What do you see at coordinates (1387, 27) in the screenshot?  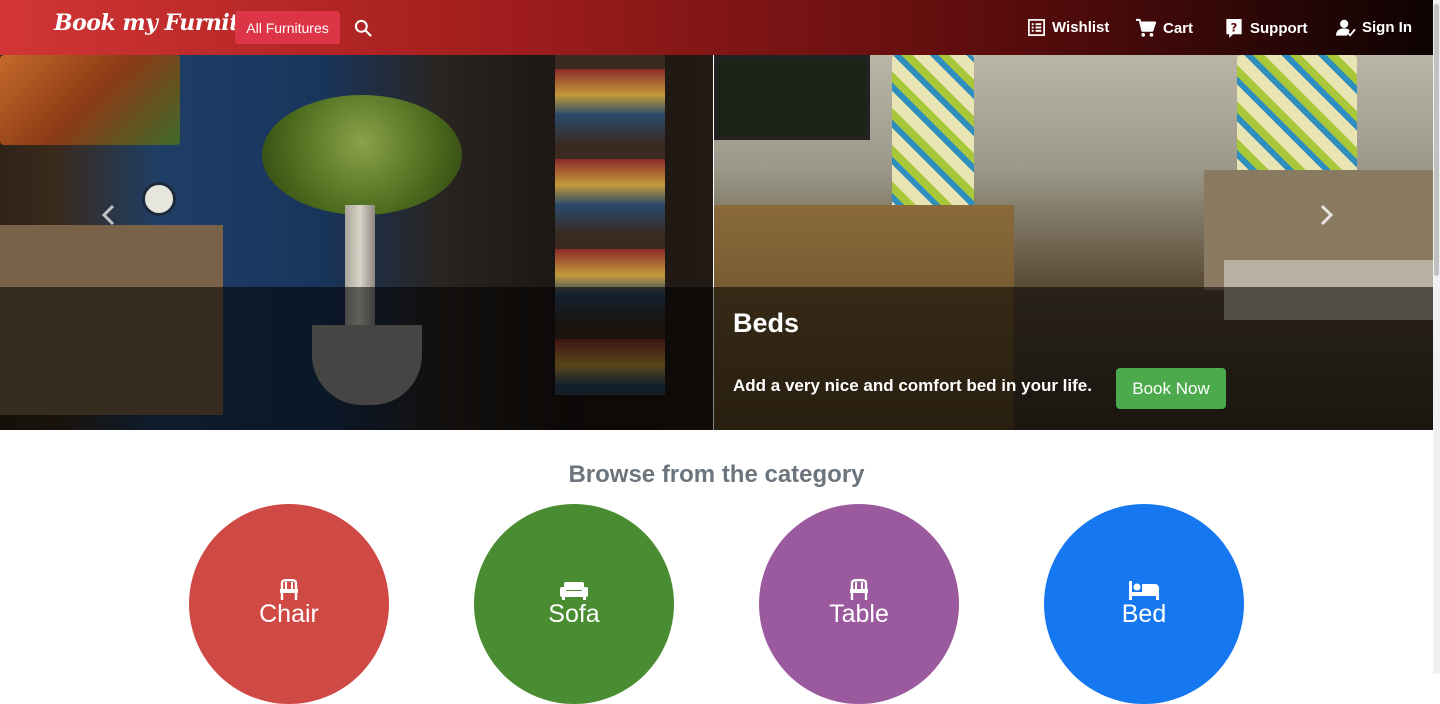 I see `sign-in-label: Sign In` at bounding box center [1387, 27].